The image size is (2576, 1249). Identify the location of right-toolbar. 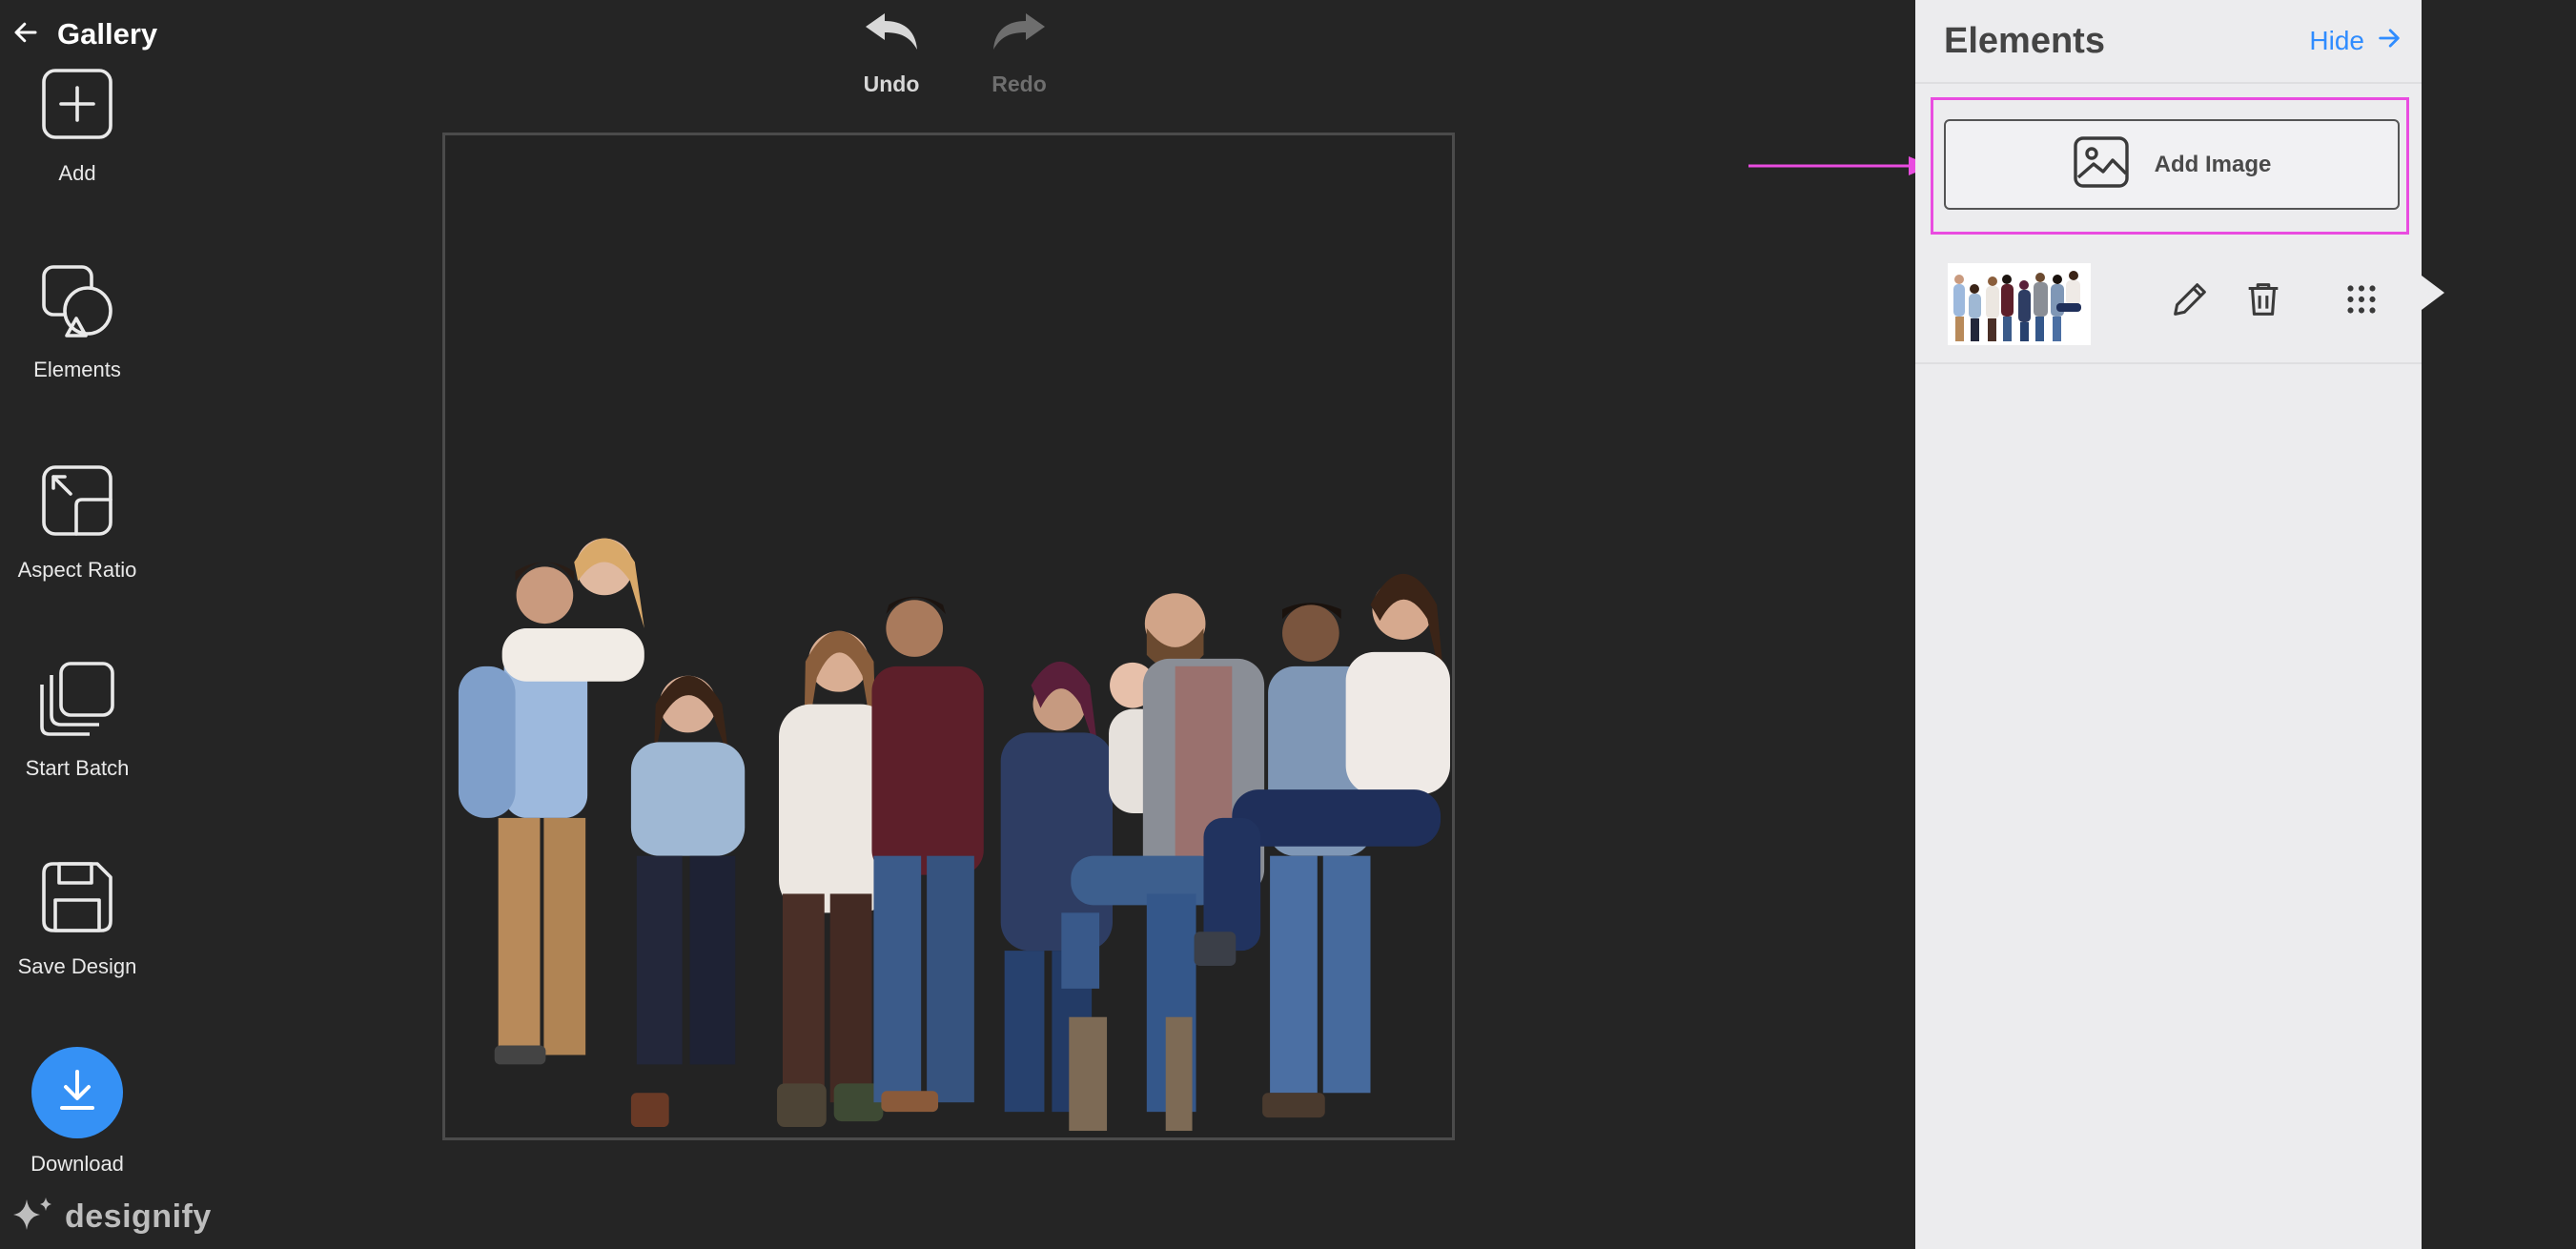
(2499, 625).